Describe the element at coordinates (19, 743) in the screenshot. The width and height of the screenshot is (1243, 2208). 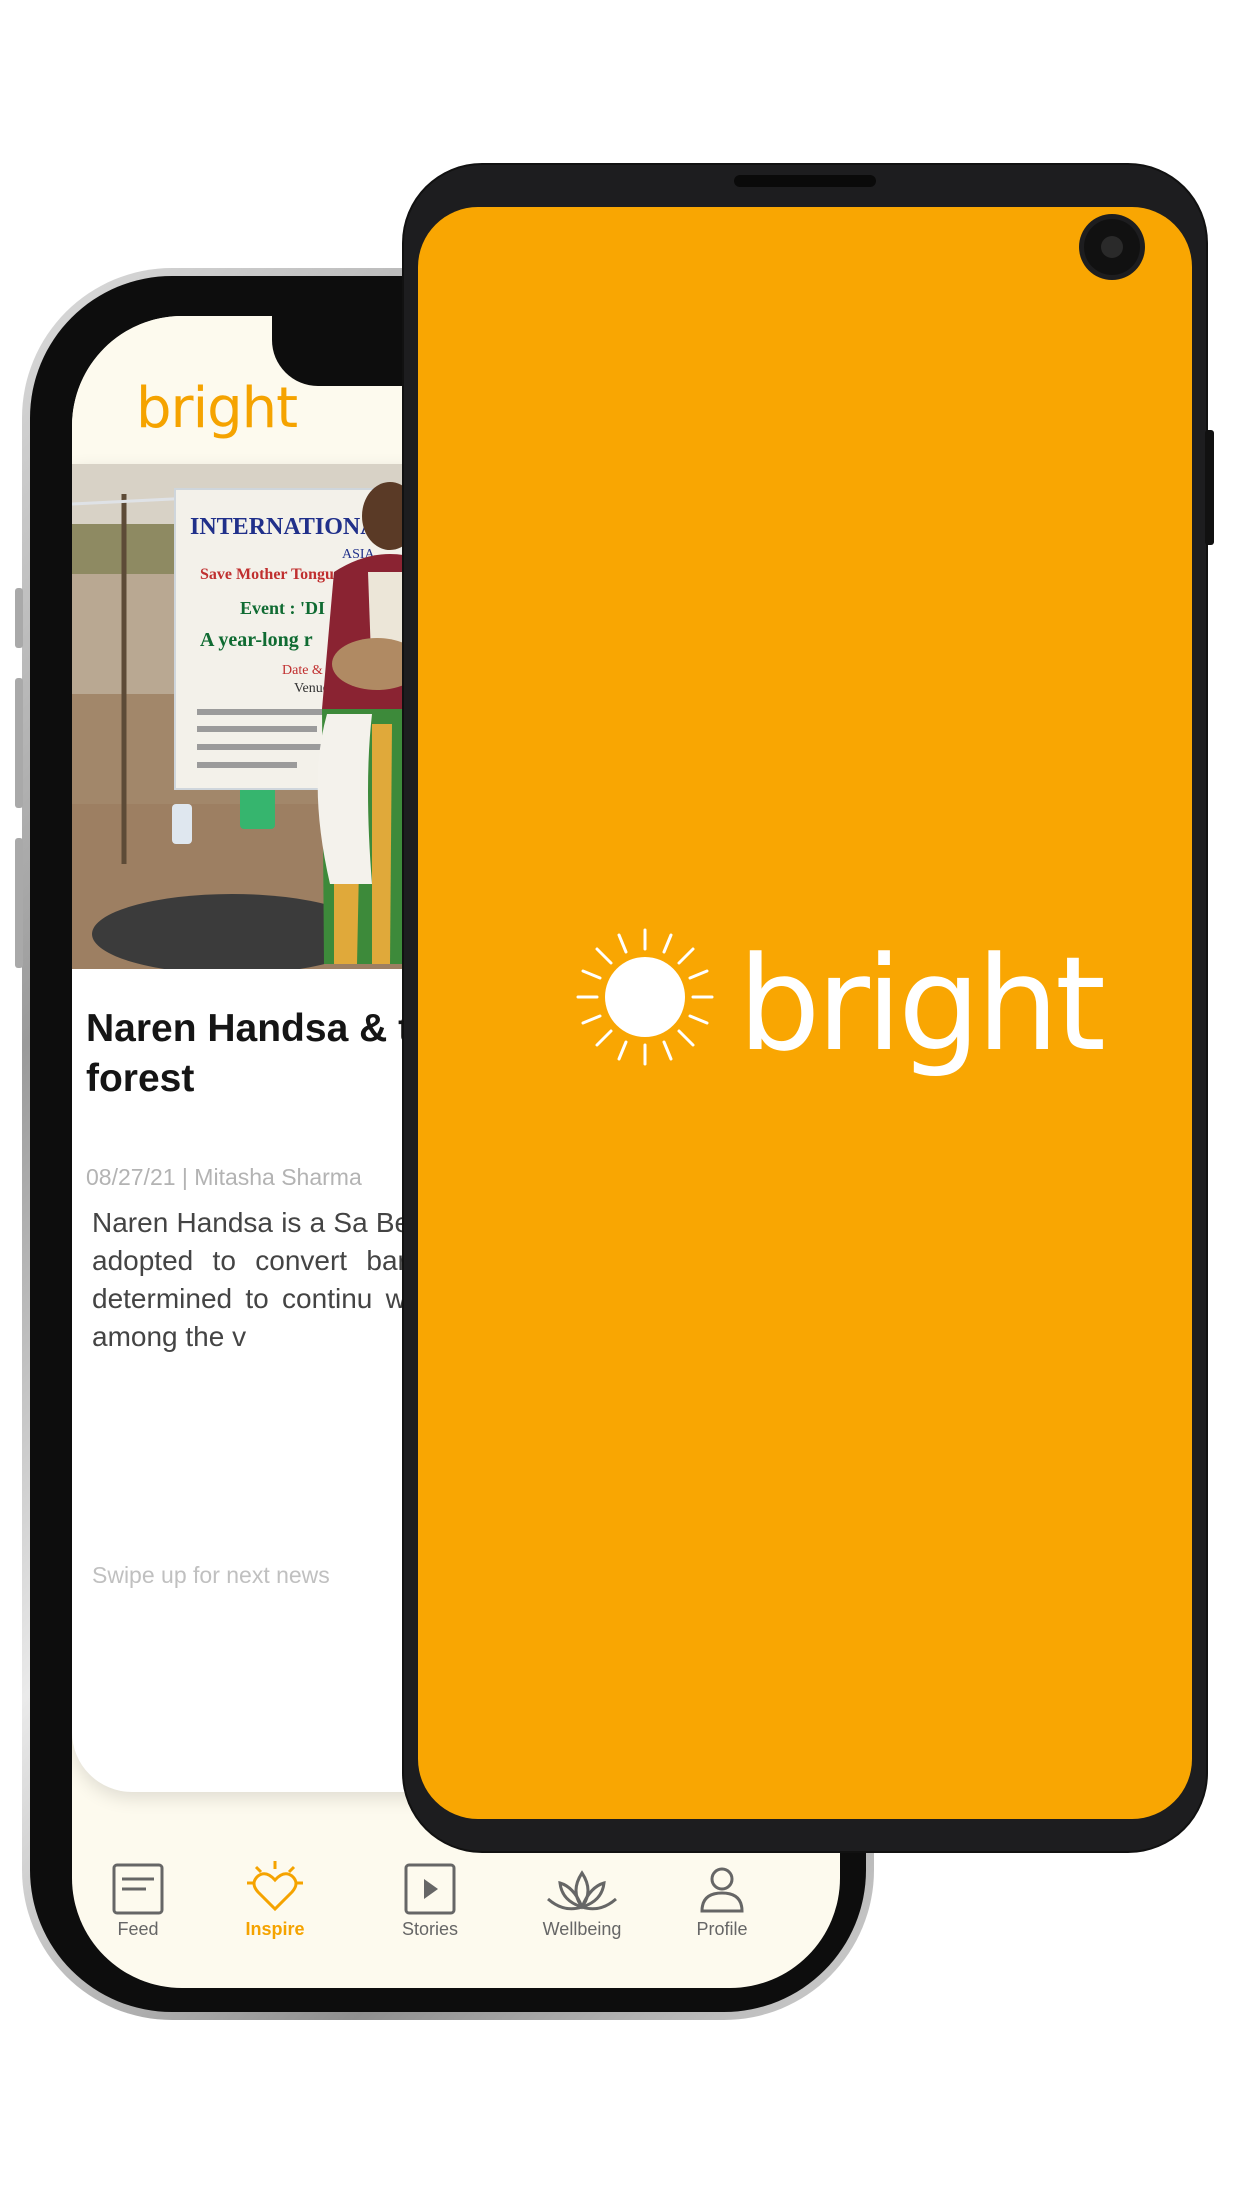
I see `volume-up-button` at that location.